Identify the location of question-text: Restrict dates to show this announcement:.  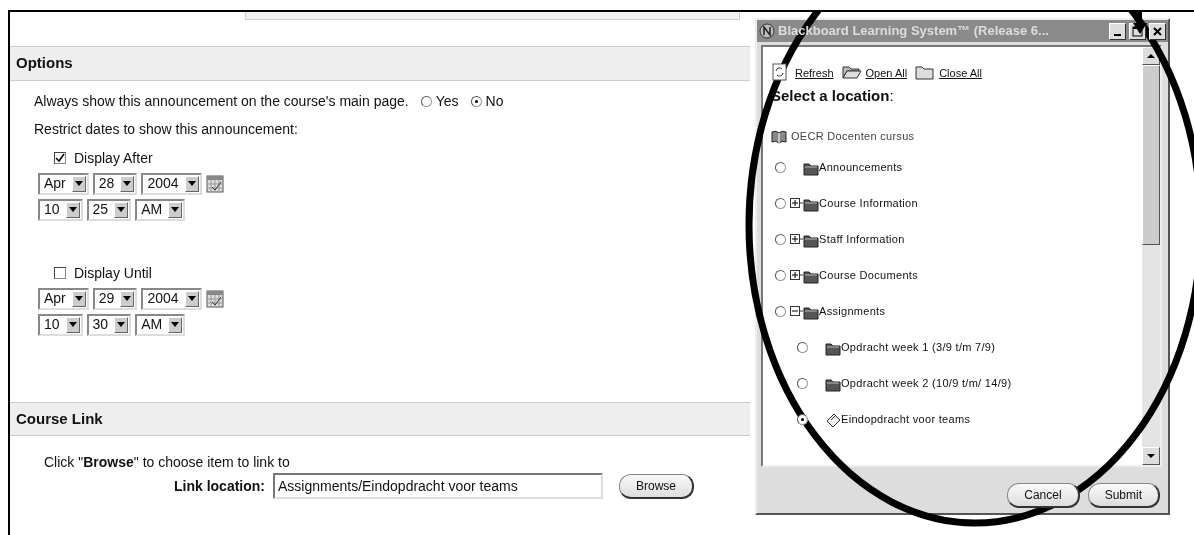
(166, 129).